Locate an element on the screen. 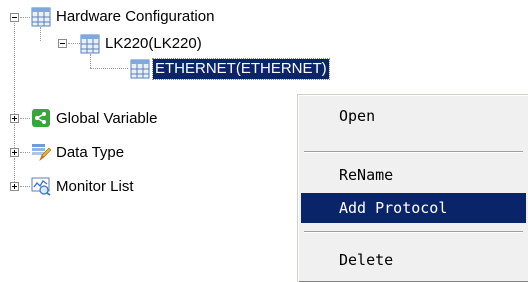  menu-item-open: Open is located at coordinates (413, 116).